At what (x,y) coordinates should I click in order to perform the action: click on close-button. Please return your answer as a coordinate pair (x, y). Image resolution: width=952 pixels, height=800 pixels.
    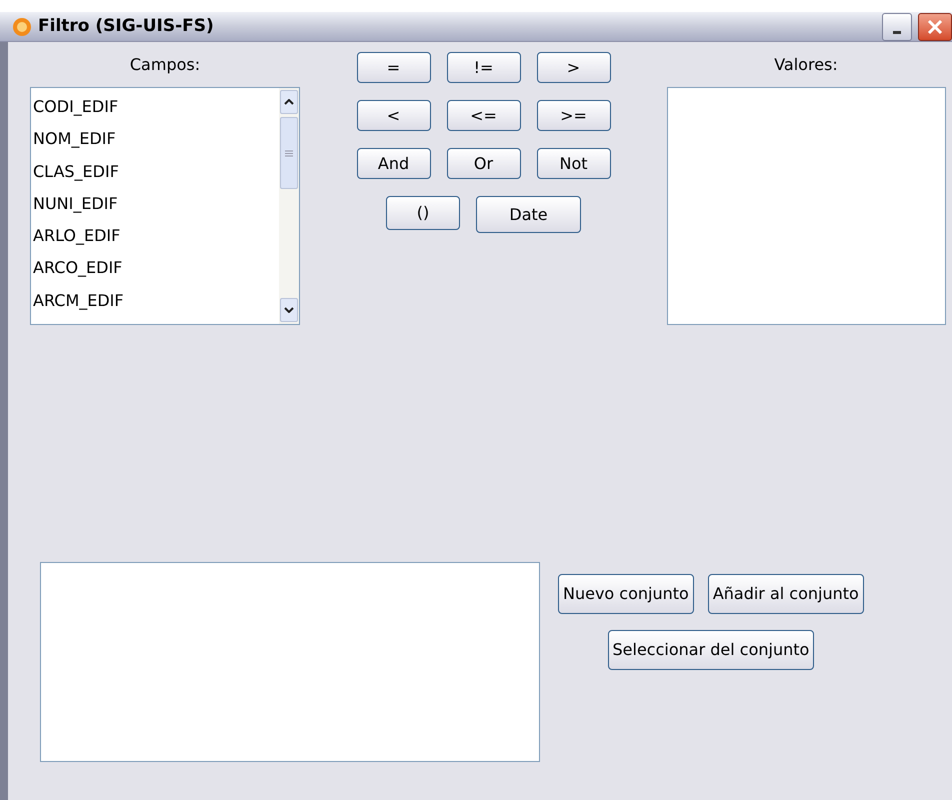
    Looking at the image, I should click on (935, 26).